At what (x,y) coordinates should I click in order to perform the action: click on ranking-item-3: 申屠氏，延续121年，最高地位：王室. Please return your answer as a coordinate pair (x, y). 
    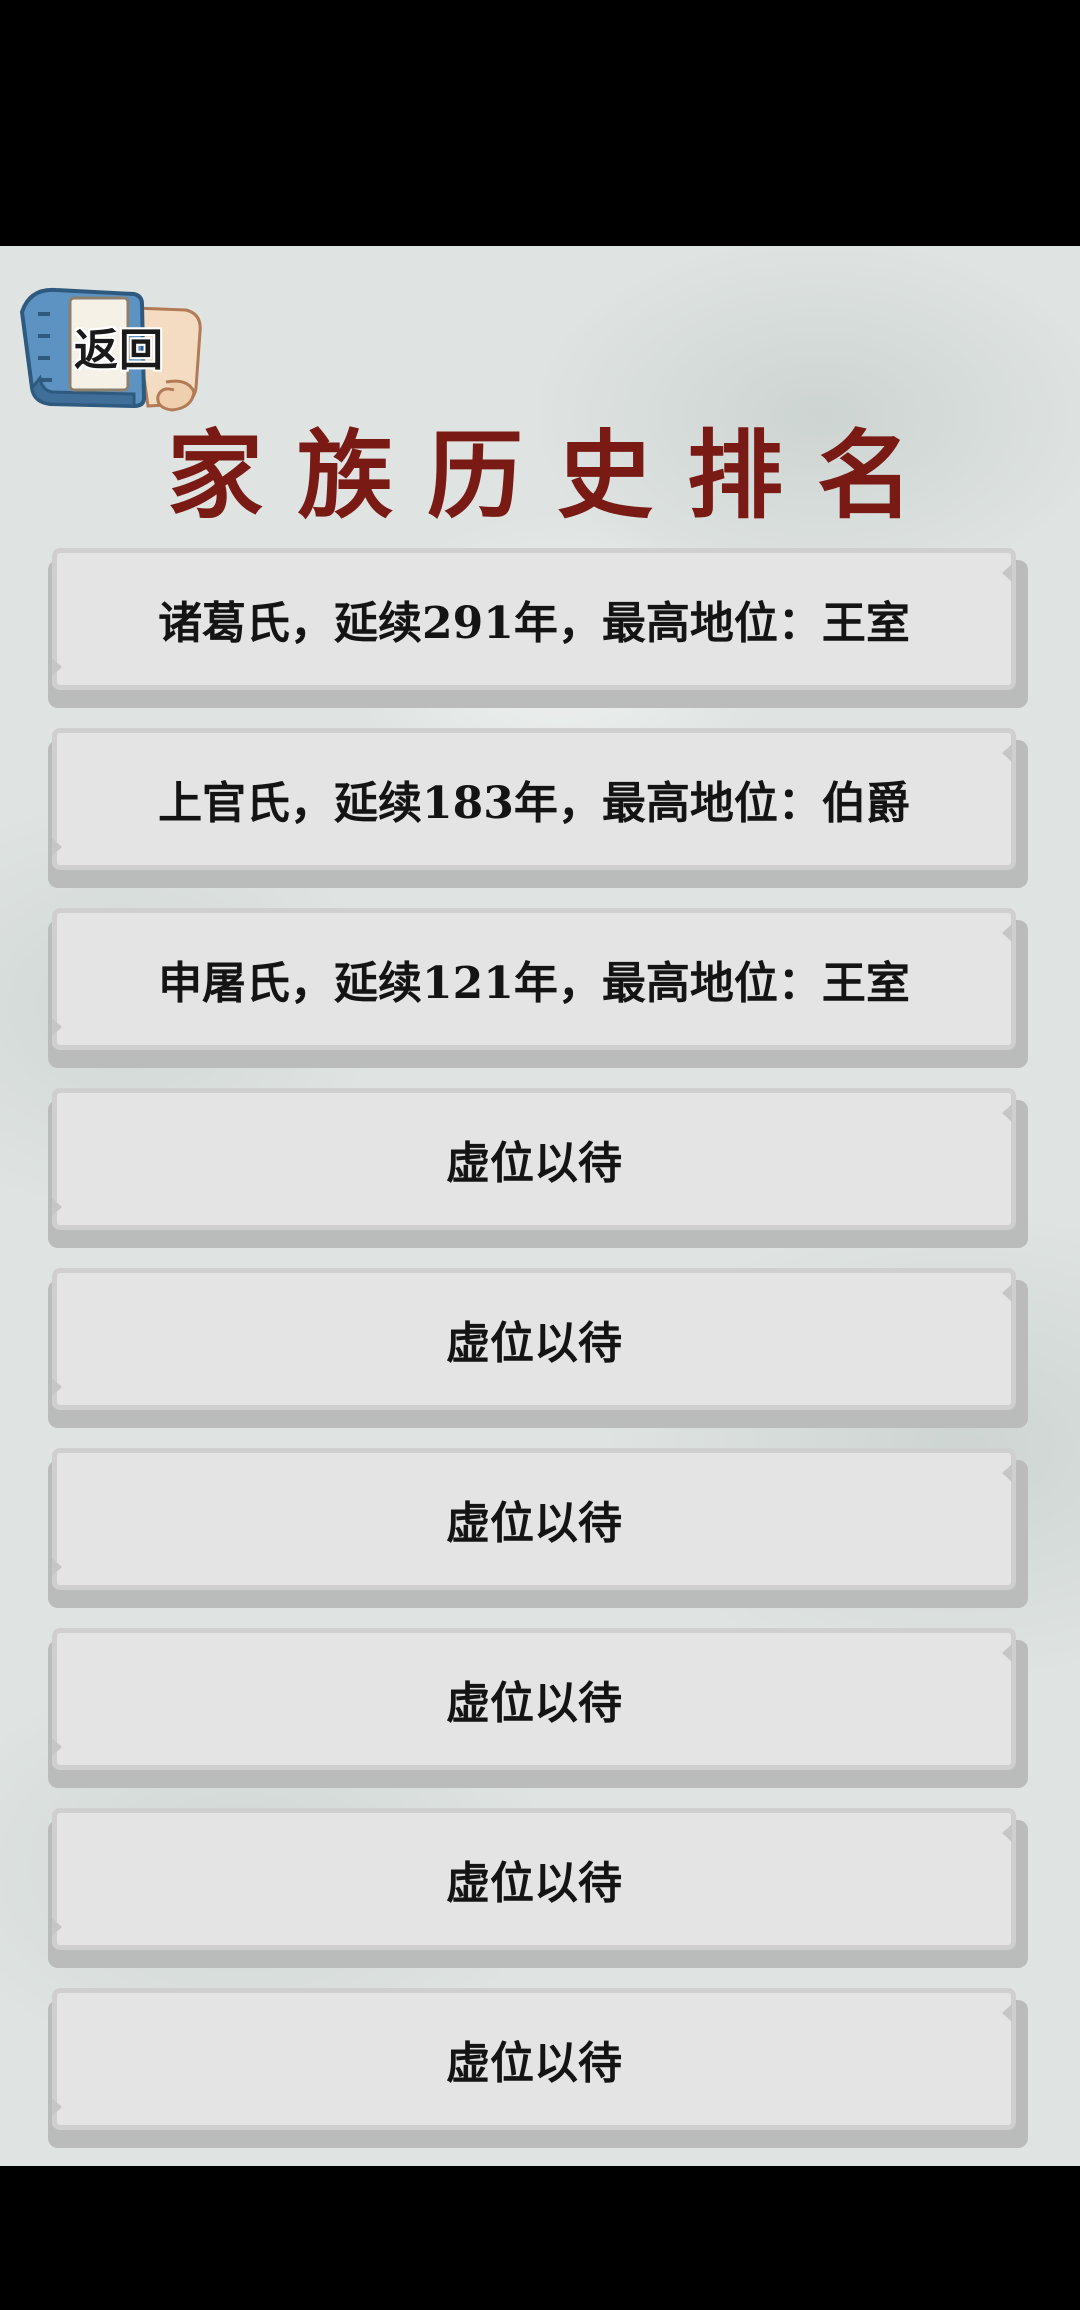
    Looking at the image, I should click on (538, 988).